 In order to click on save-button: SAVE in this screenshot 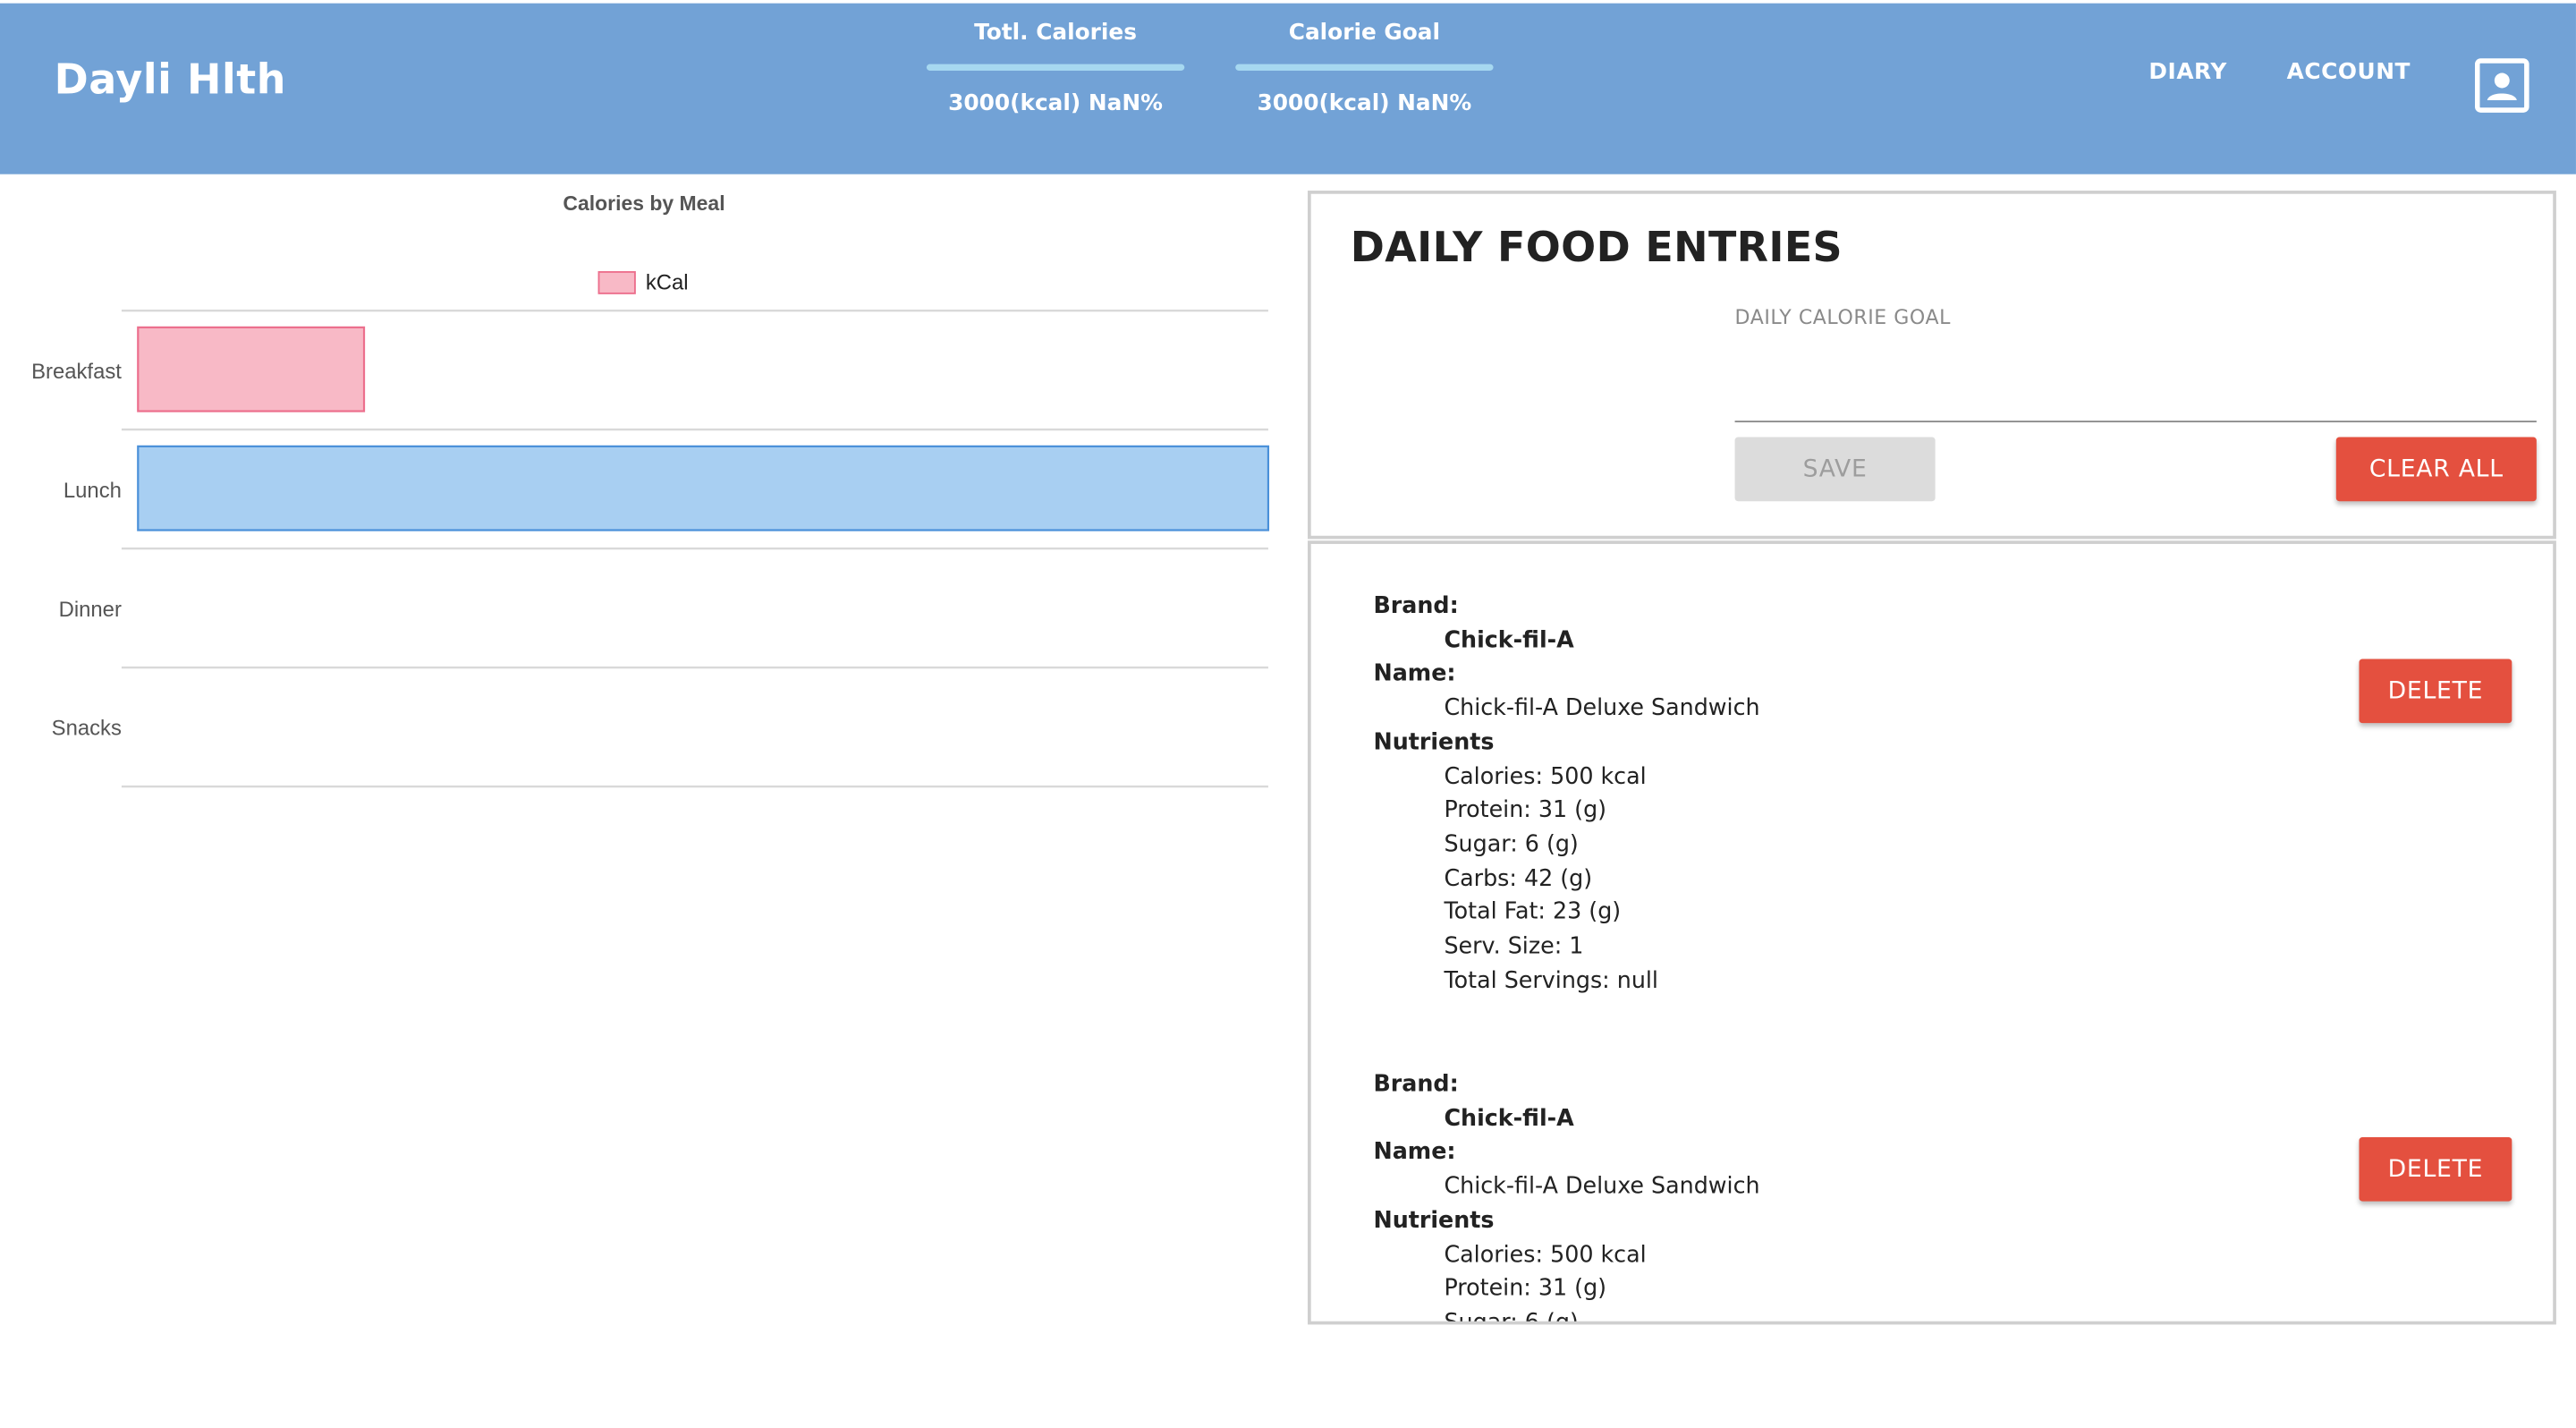, I will do `click(1835, 469)`.